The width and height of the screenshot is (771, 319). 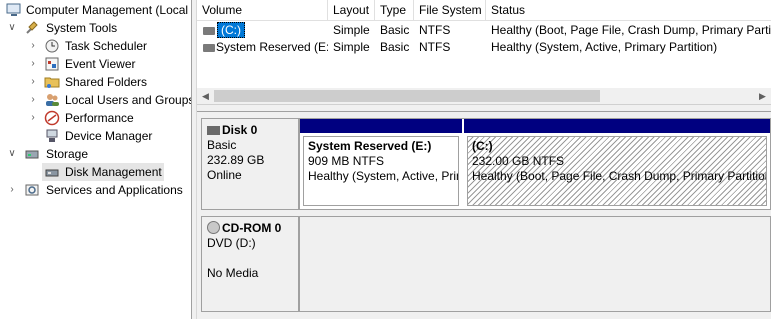 What do you see at coordinates (95, 154) in the screenshot?
I see `tree-item-storage: ∨ Storage` at bounding box center [95, 154].